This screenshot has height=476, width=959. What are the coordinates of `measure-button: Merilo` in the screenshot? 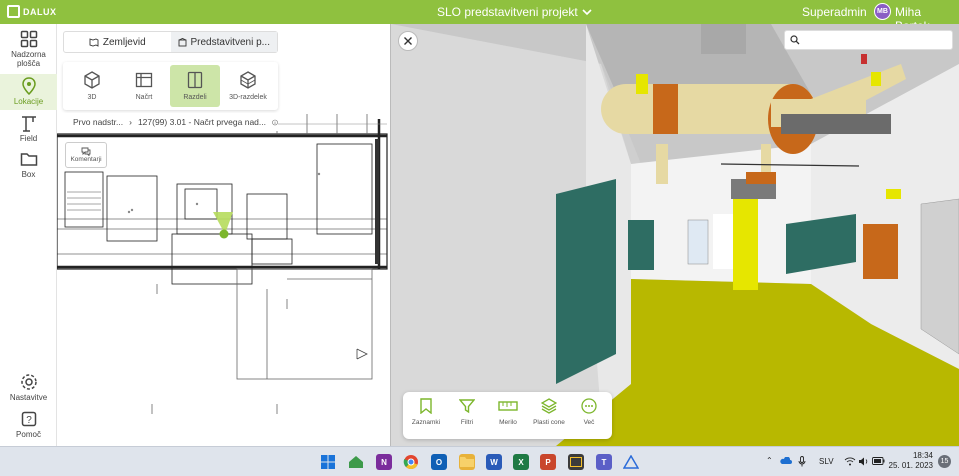 It's located at (508, 412).